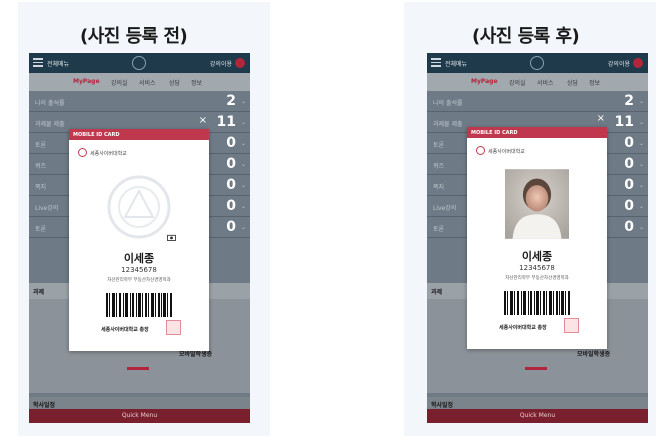 This screenshot has width=665, height=439. I want to click on banner-label: 모바일학생증, so click(593, 353).